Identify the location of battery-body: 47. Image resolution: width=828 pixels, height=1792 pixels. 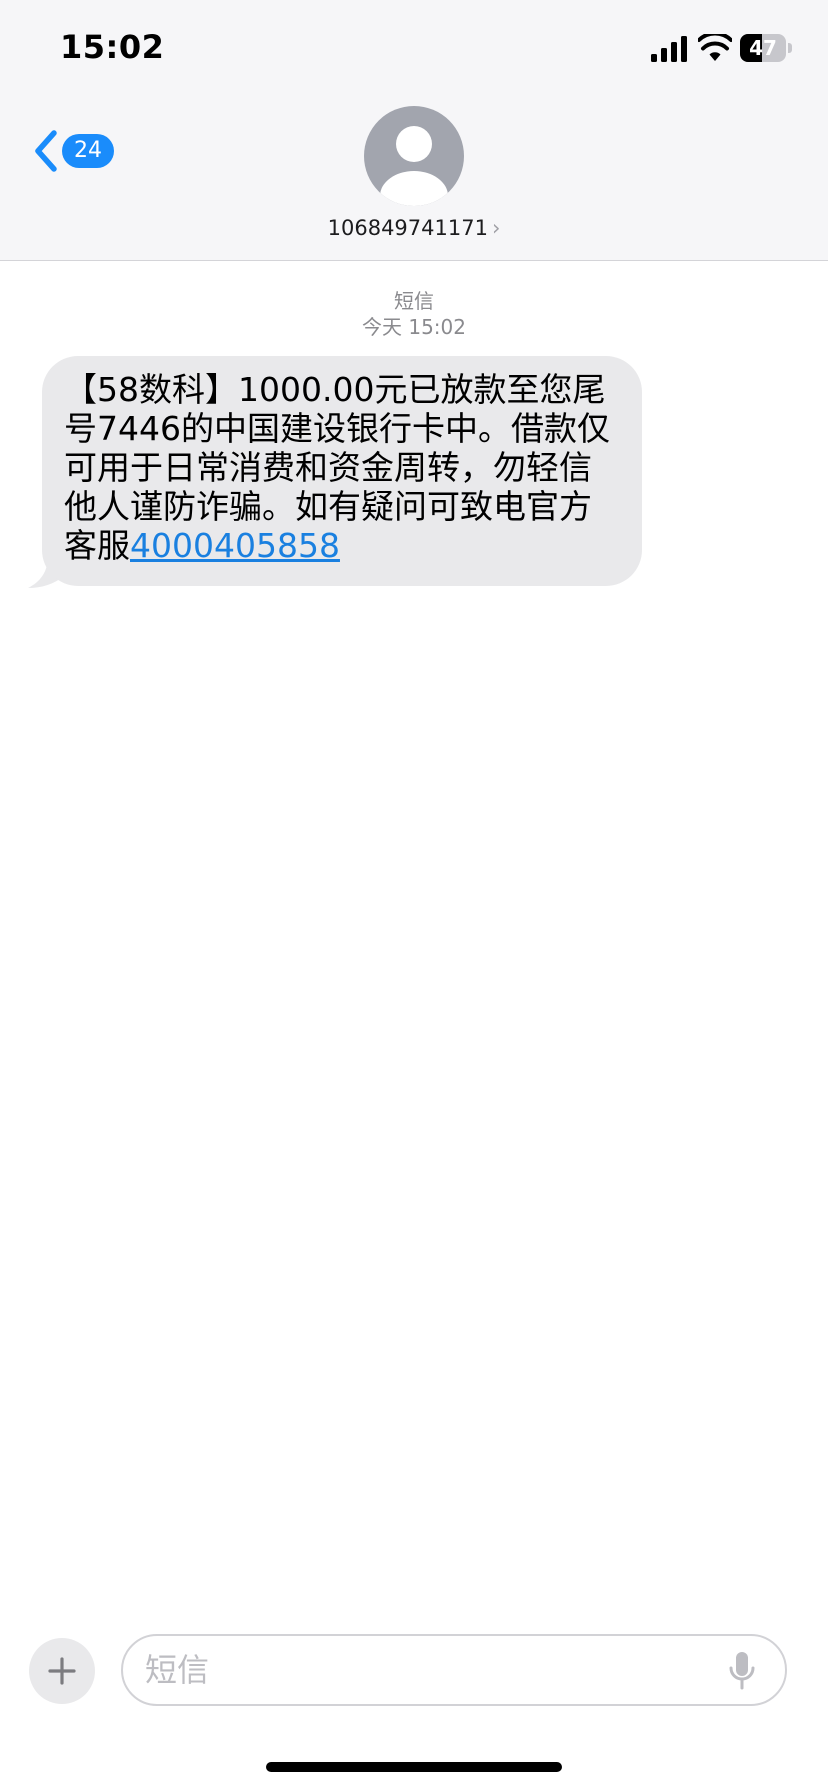
(763, 48).